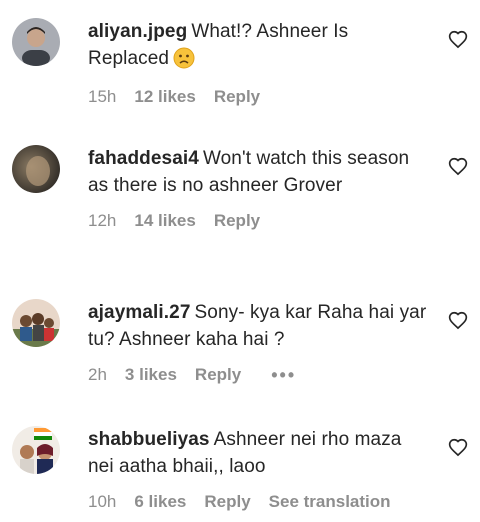 The height and width of the screenshot is (522, 480). I want to click on comment-meta: 2h 3 likes Reply •••, so click(258, 375).